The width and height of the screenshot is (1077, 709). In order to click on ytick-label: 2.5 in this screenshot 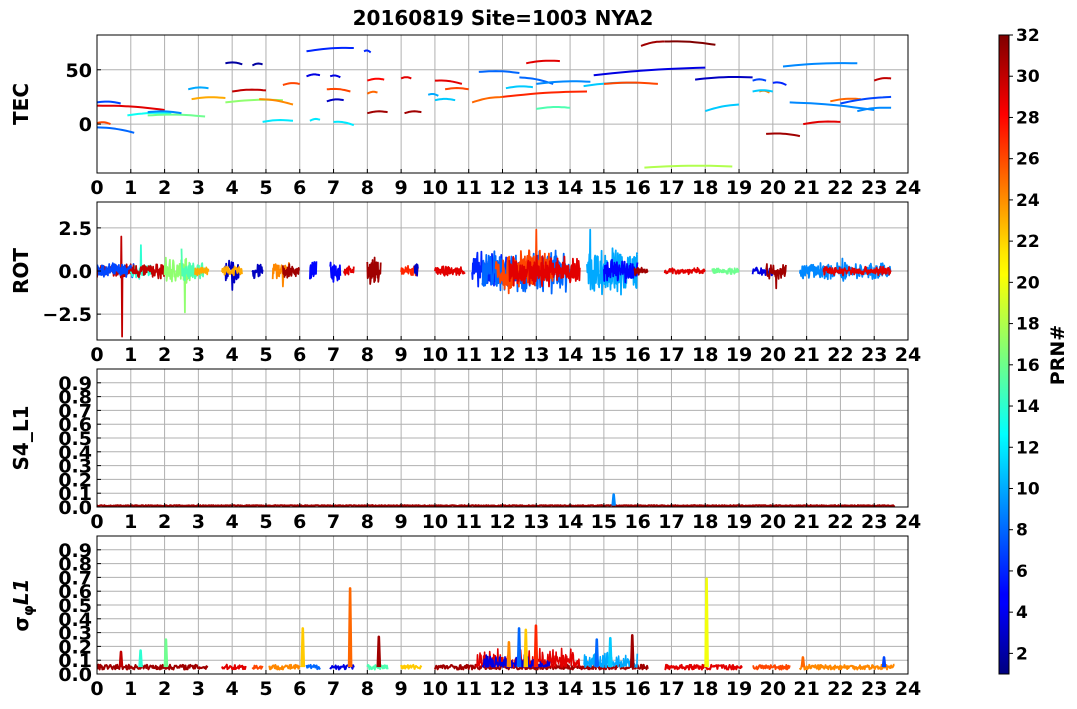, I will do `click(75, 229)`.